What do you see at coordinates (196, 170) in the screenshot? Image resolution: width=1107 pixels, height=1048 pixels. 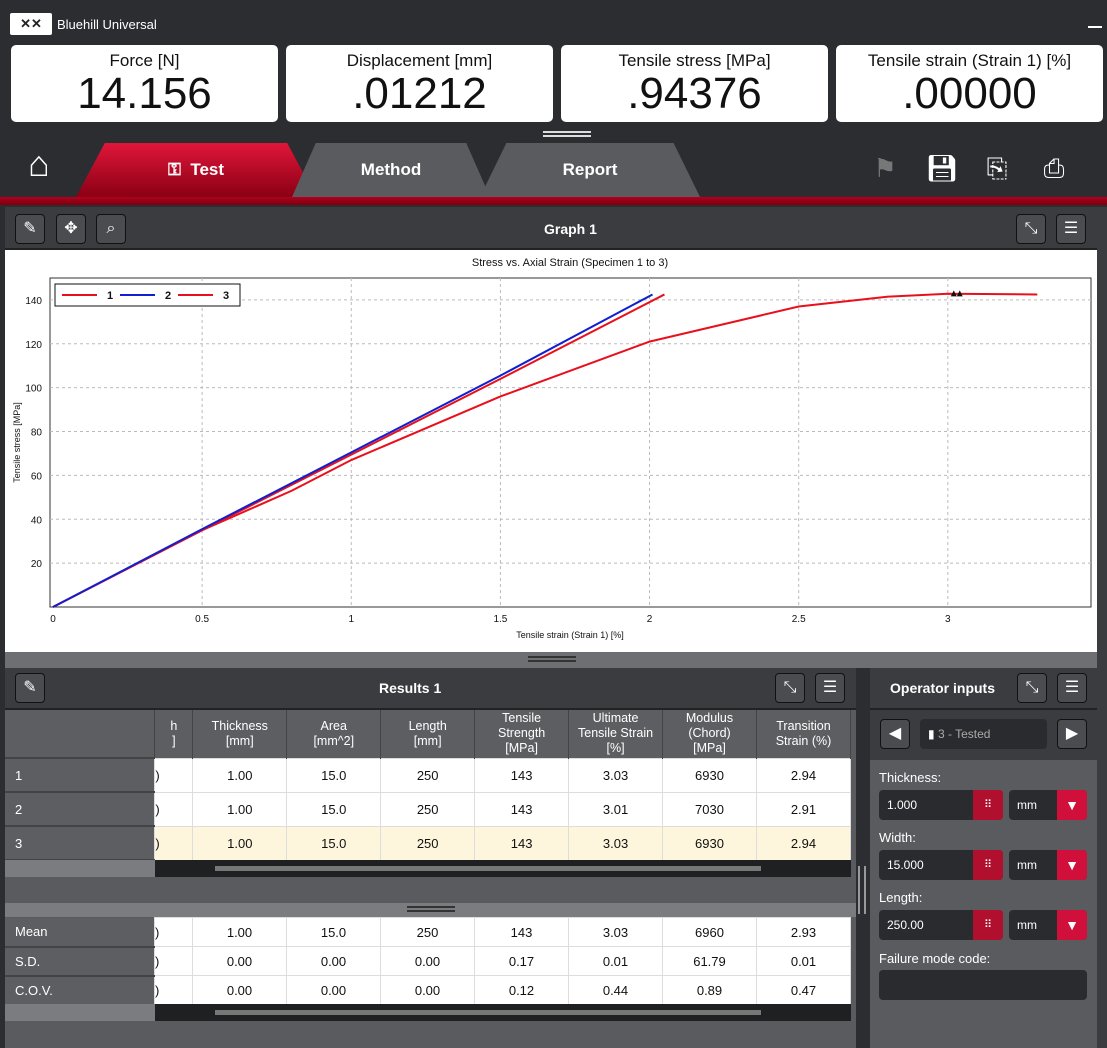 I see `tab-test: ⚿ Test` at bounding box center [196, 170].